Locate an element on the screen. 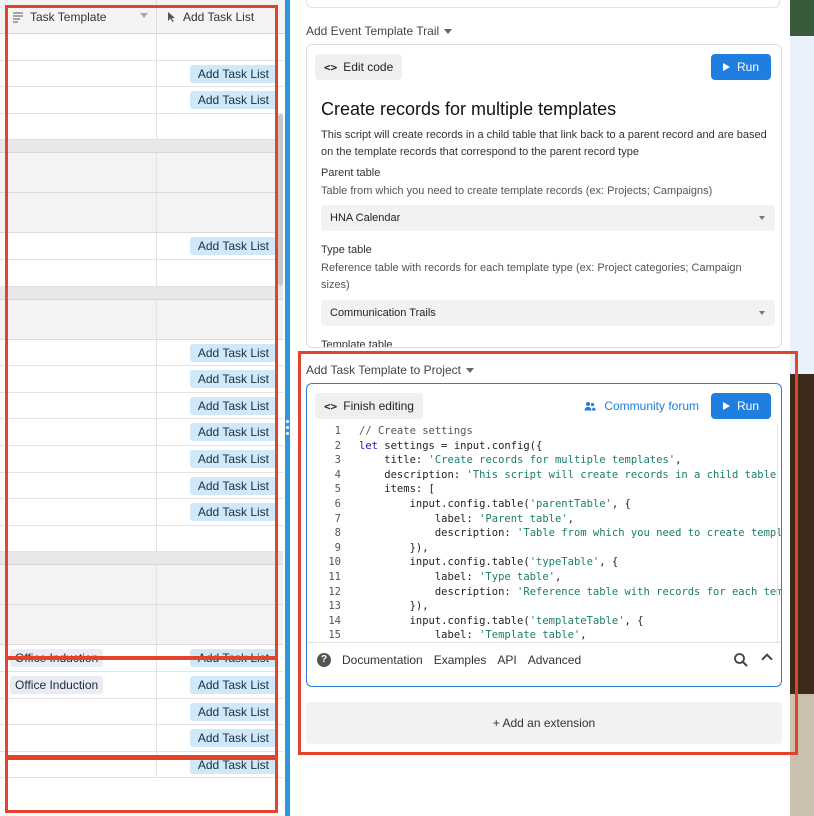 The width and height of the screenshot is (814, 816). code-line: 15 label: 'Template table', is located at coordinates (446, 635).